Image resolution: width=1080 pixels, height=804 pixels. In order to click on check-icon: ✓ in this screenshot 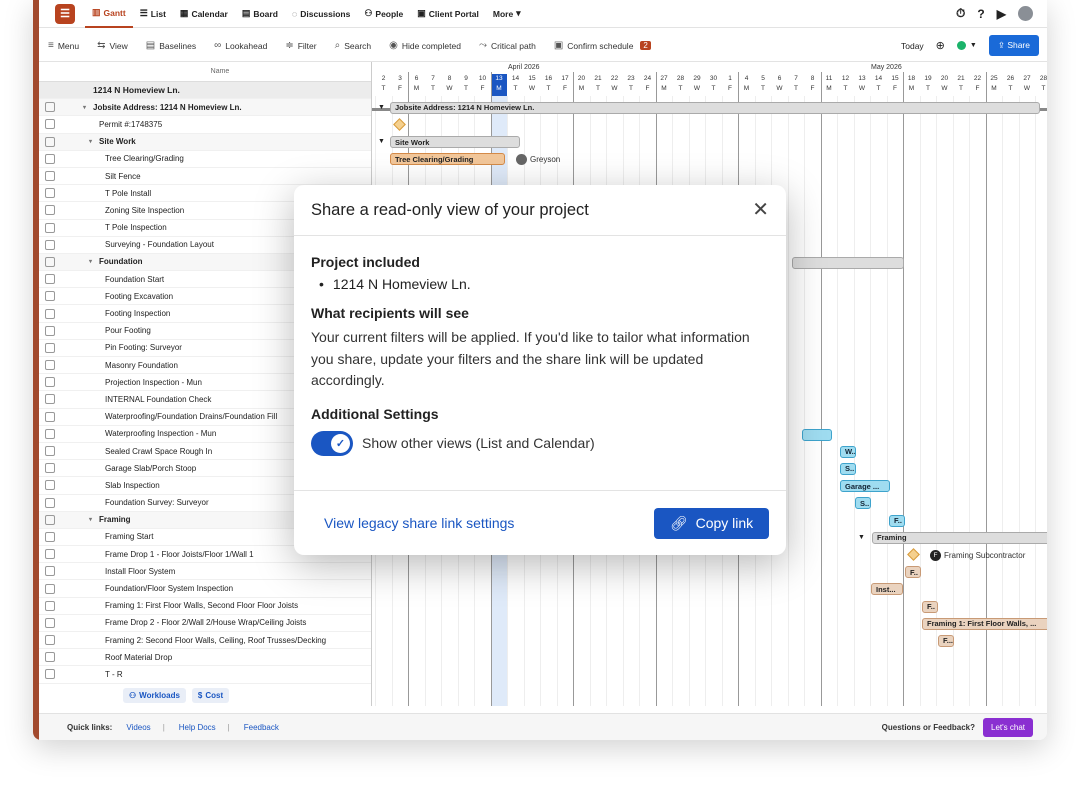, I will do `click(340, 443)`.